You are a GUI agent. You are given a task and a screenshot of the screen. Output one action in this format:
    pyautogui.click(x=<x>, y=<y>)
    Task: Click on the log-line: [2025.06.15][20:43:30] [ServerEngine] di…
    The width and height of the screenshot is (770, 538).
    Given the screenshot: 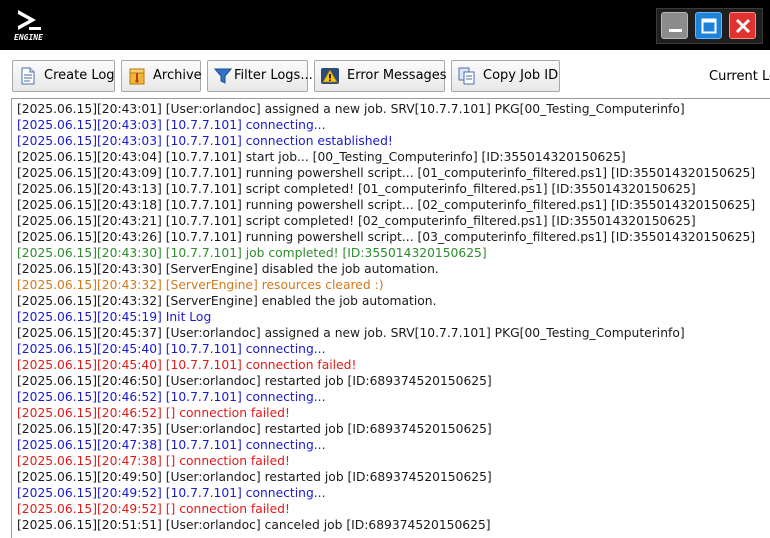 What is the action you would take?
    pyautogui.click(x=228, y=269)
    